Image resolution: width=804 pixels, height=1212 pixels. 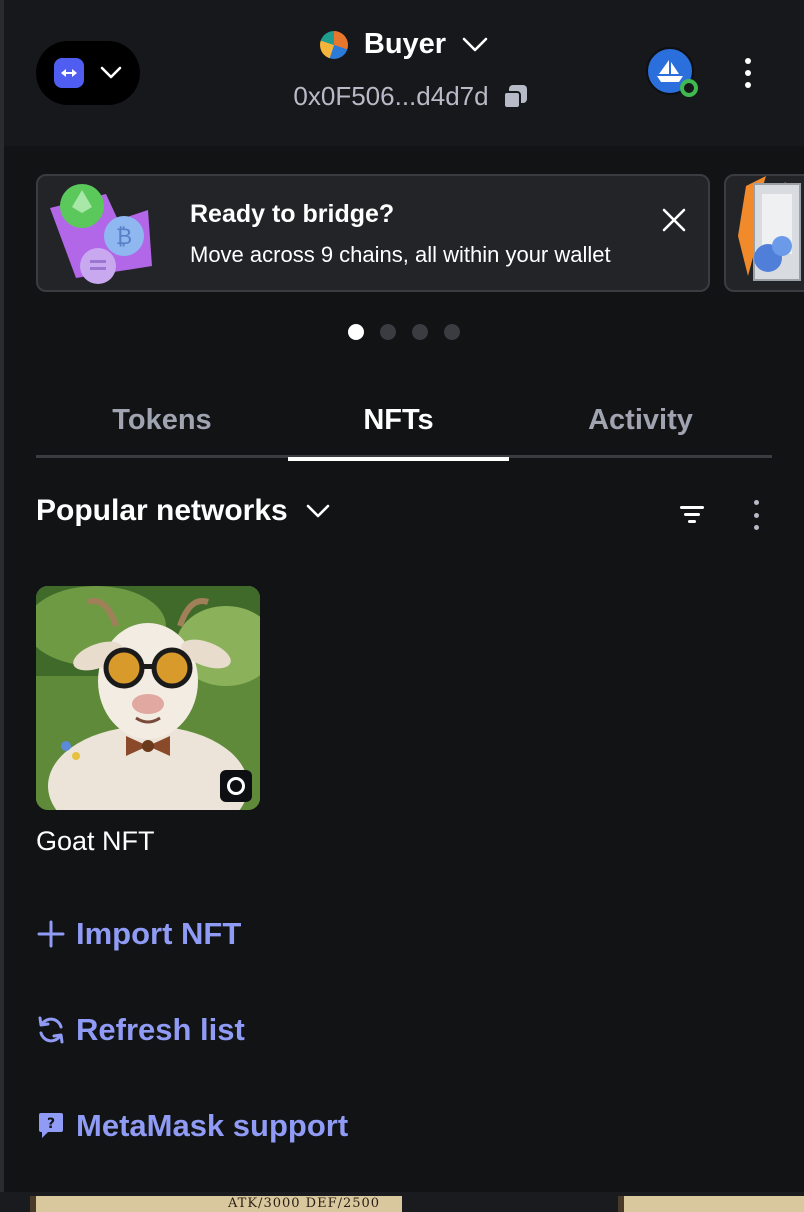 I want to click on next-banner-card, so click(x=764, y=233).